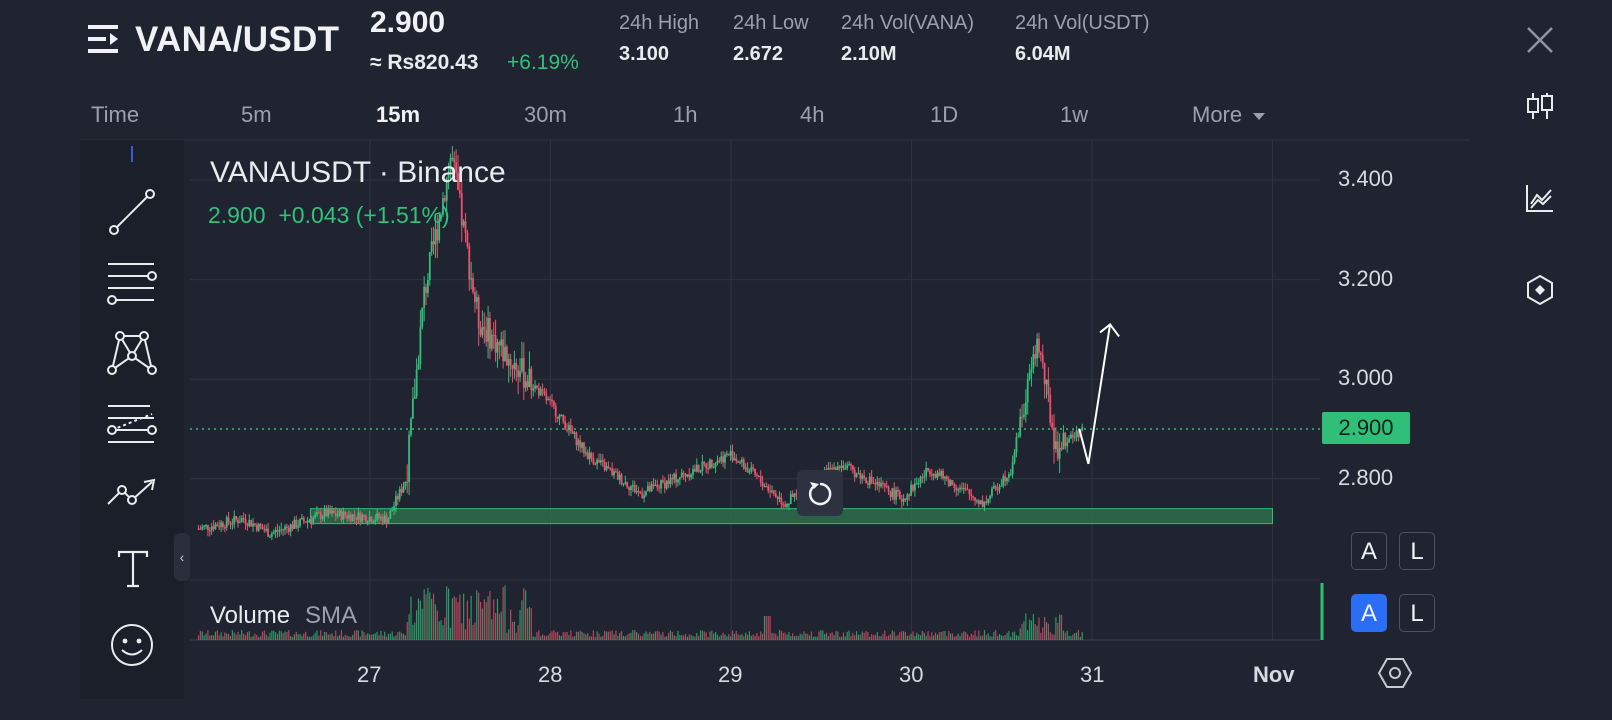  What do you see at coordinates (132, 425) in the screenshot?
I see `fibonacci-tool-icon` at bounding box center [132, 425].